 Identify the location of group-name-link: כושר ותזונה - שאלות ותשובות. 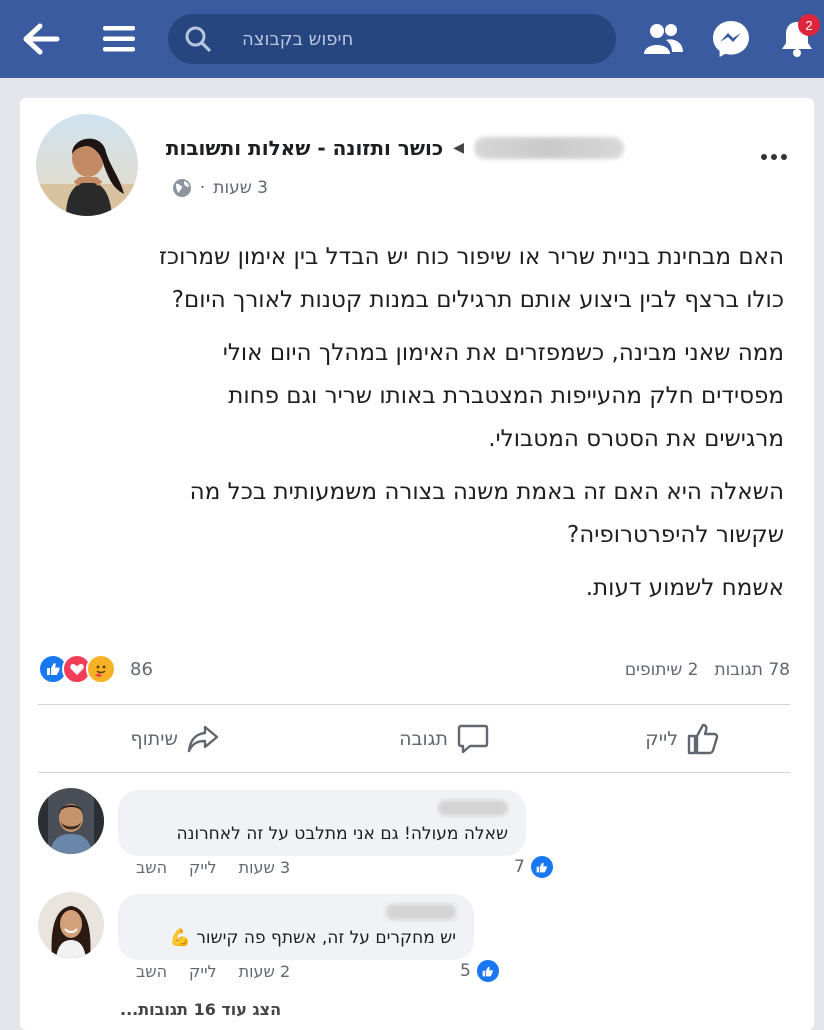
(304, 148).